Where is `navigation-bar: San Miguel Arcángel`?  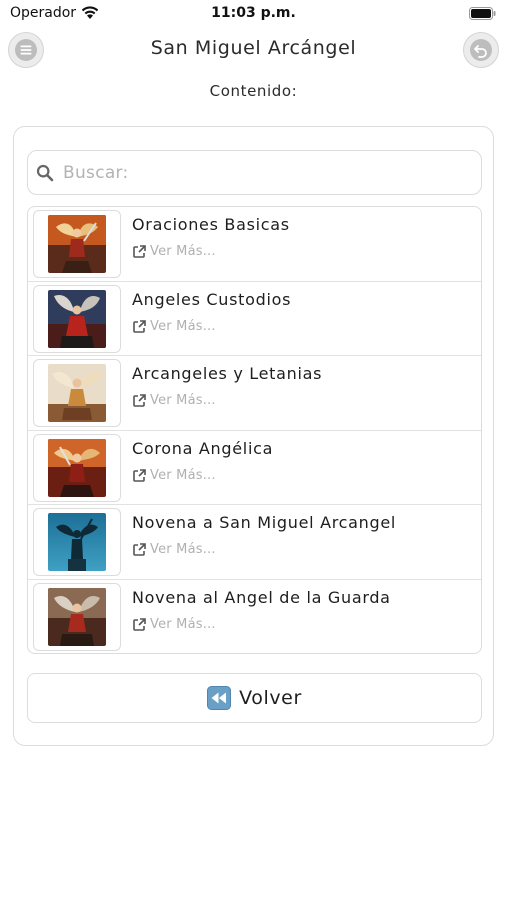
navigation-bar: San Miguel Arcángel is located at coordinates (253, 50).